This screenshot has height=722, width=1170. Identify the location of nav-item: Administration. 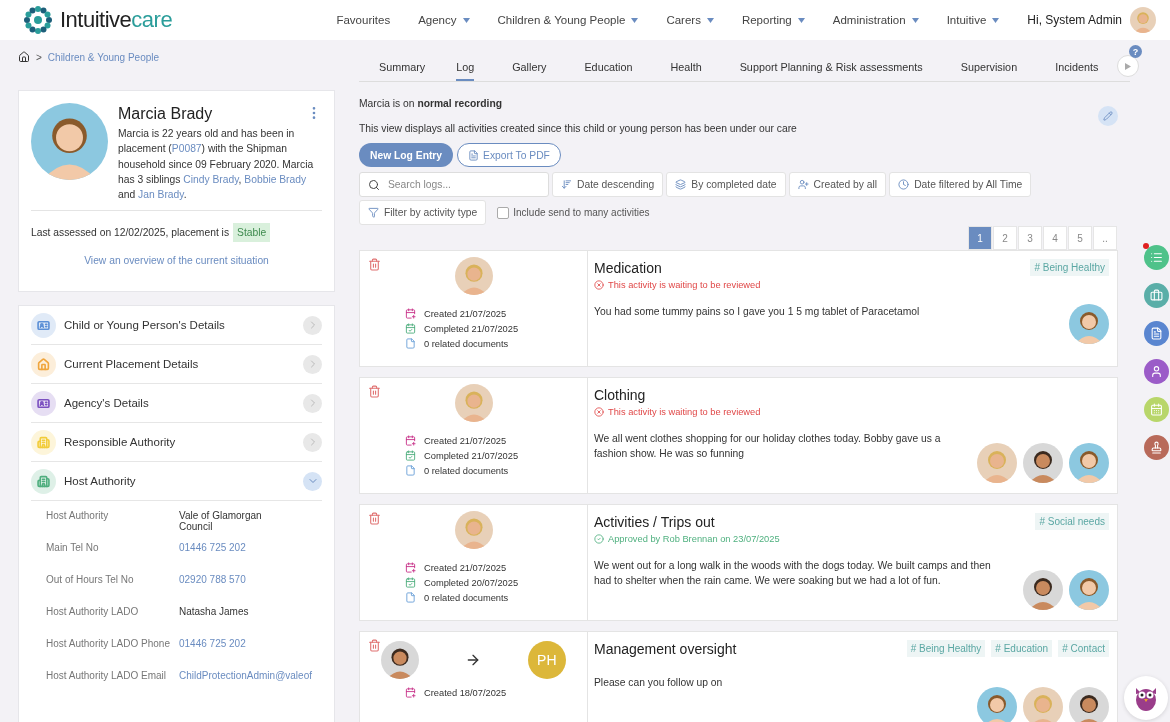
(875, 20).